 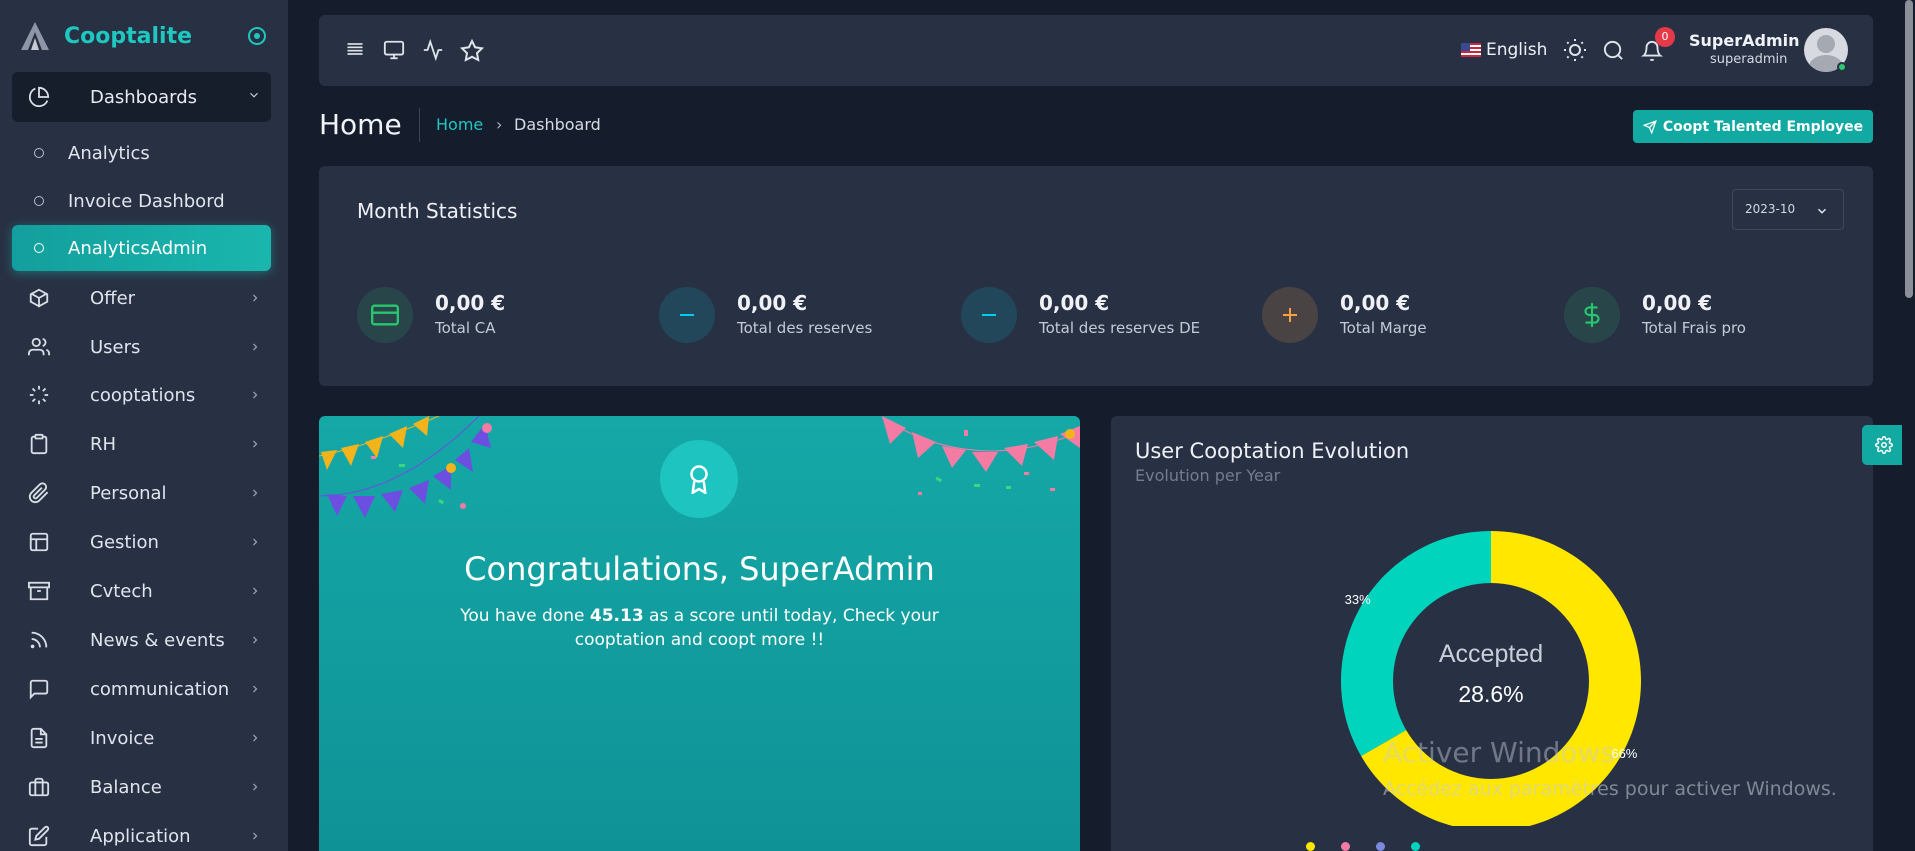 What do you see at coordinates (141, 347) in the screenshot?
I see `sidebar-item-users: Users` at bounding box center [141, 347].